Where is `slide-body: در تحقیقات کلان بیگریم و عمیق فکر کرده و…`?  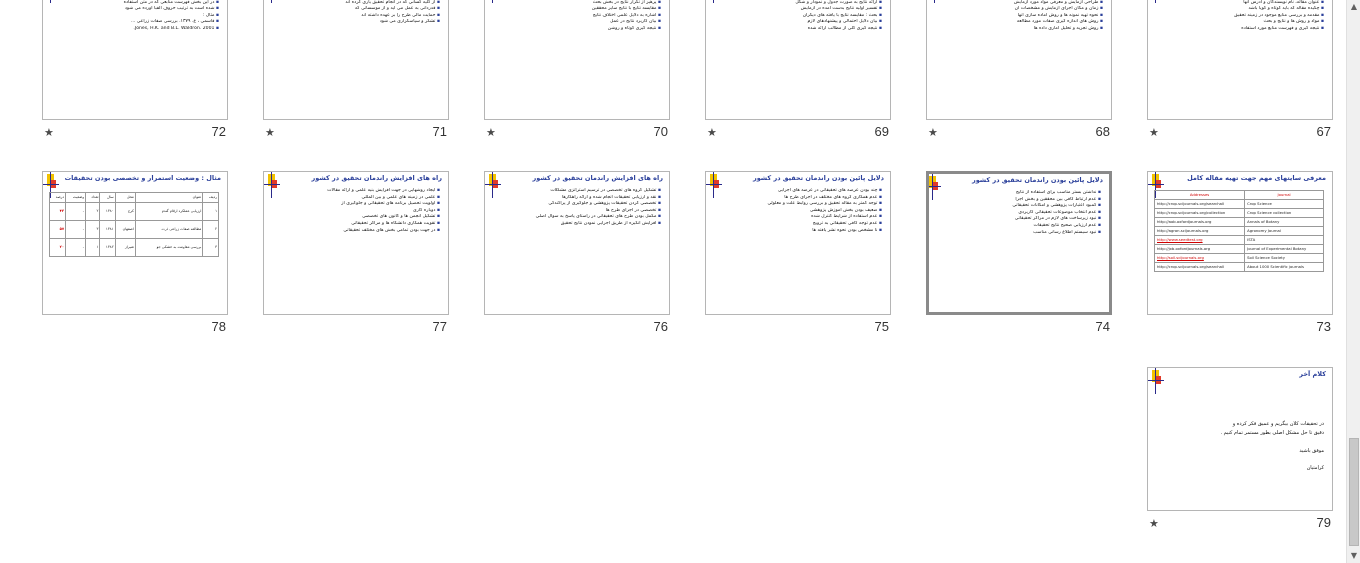 slide-body: در تحقیقات کلان بیگریم و عمیق فکر کرده و… is located at coordinates (1239, 460).